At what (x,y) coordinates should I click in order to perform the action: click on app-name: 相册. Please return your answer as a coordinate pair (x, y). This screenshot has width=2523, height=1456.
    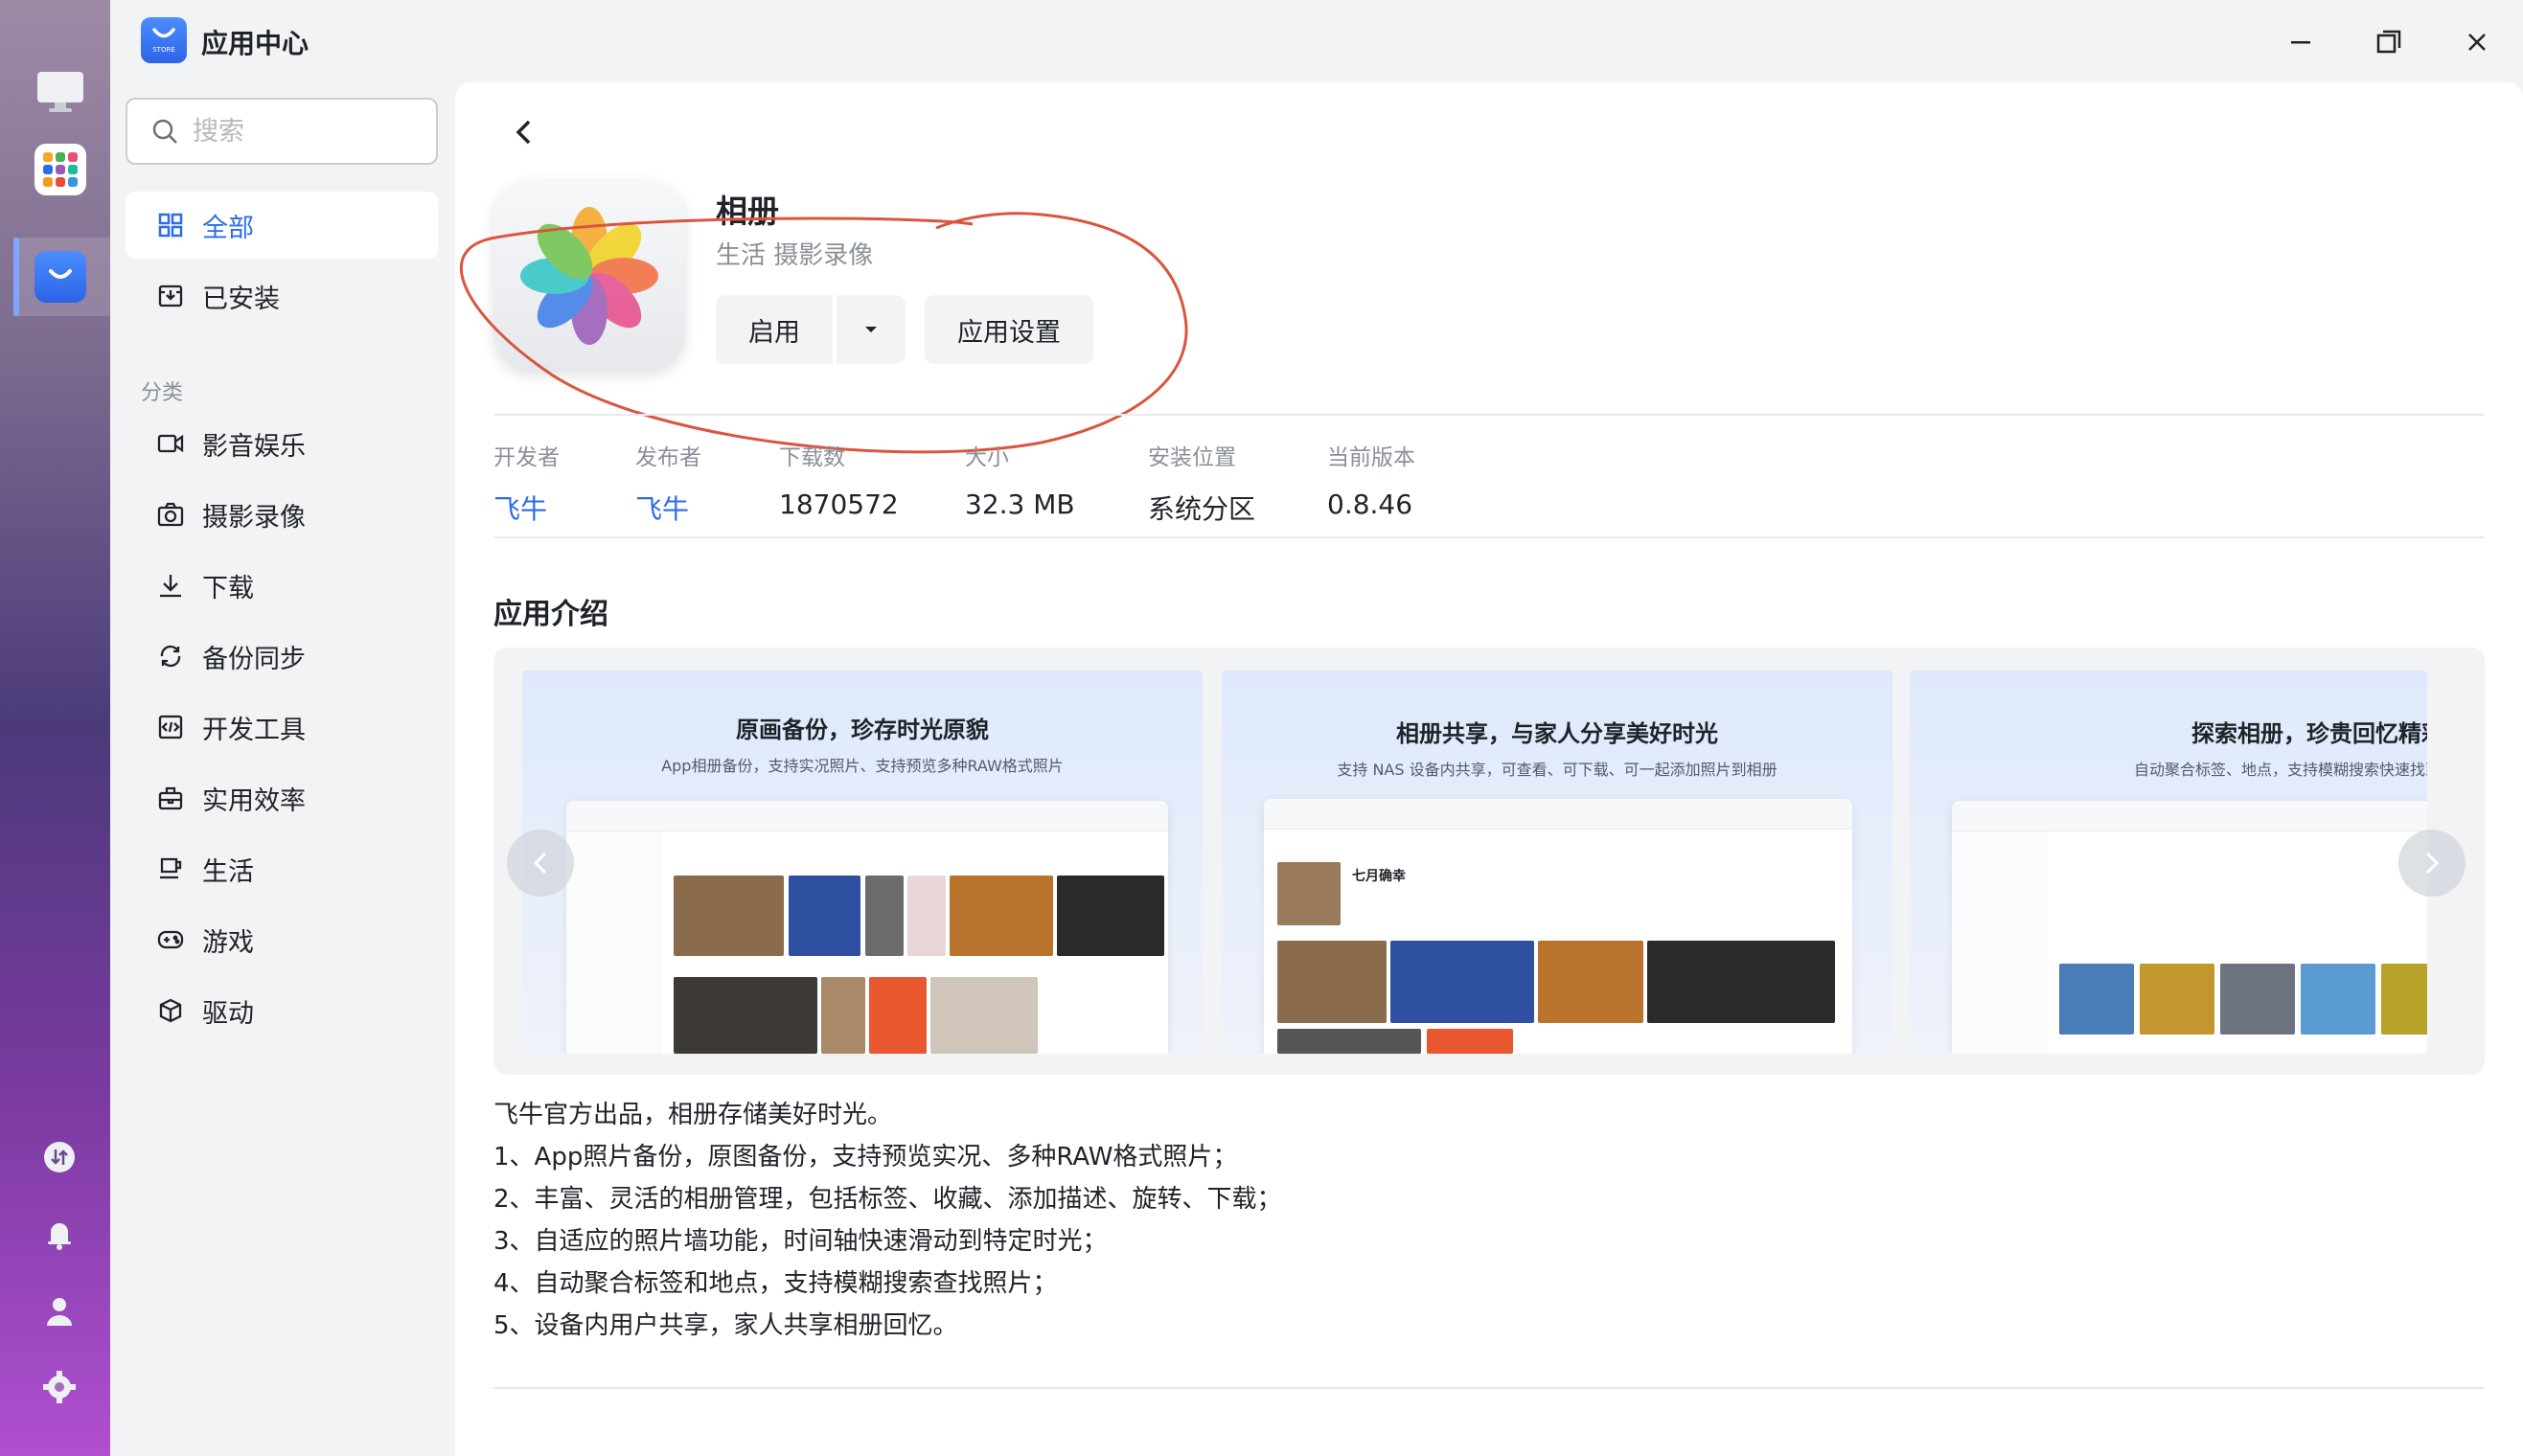
    Looking at the image, I should click on (747, 211).